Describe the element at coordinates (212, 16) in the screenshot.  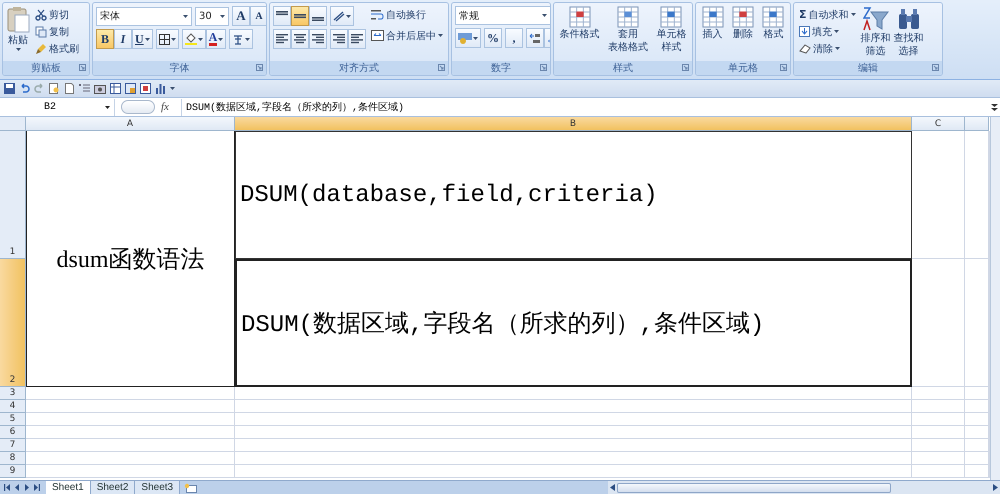
I see `font-size-field: 30` at that location.